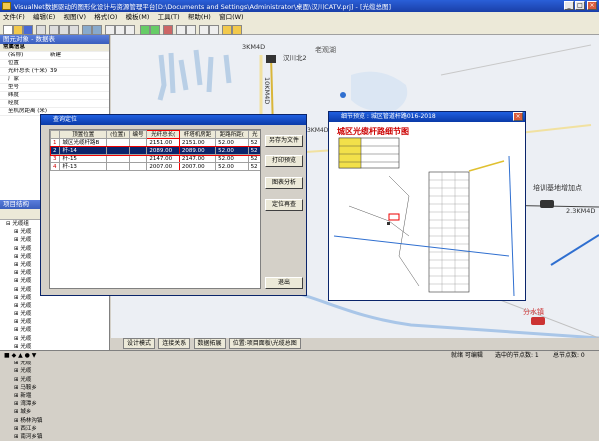 The image size is (599, 441). What do you see at coordinates (97, 30) in the screenshot?
I see `redo-icon` at bounding box center [97, 30].